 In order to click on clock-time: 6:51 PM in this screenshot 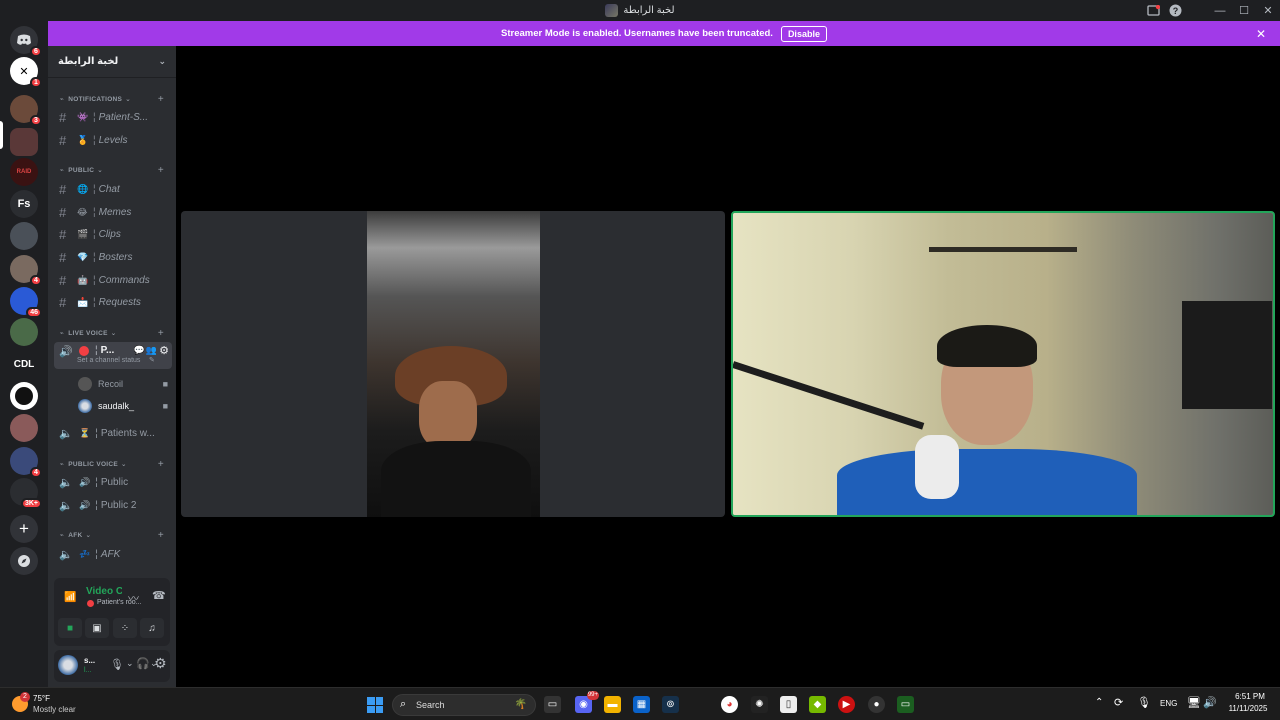, I will do `click(1250, 696)`.